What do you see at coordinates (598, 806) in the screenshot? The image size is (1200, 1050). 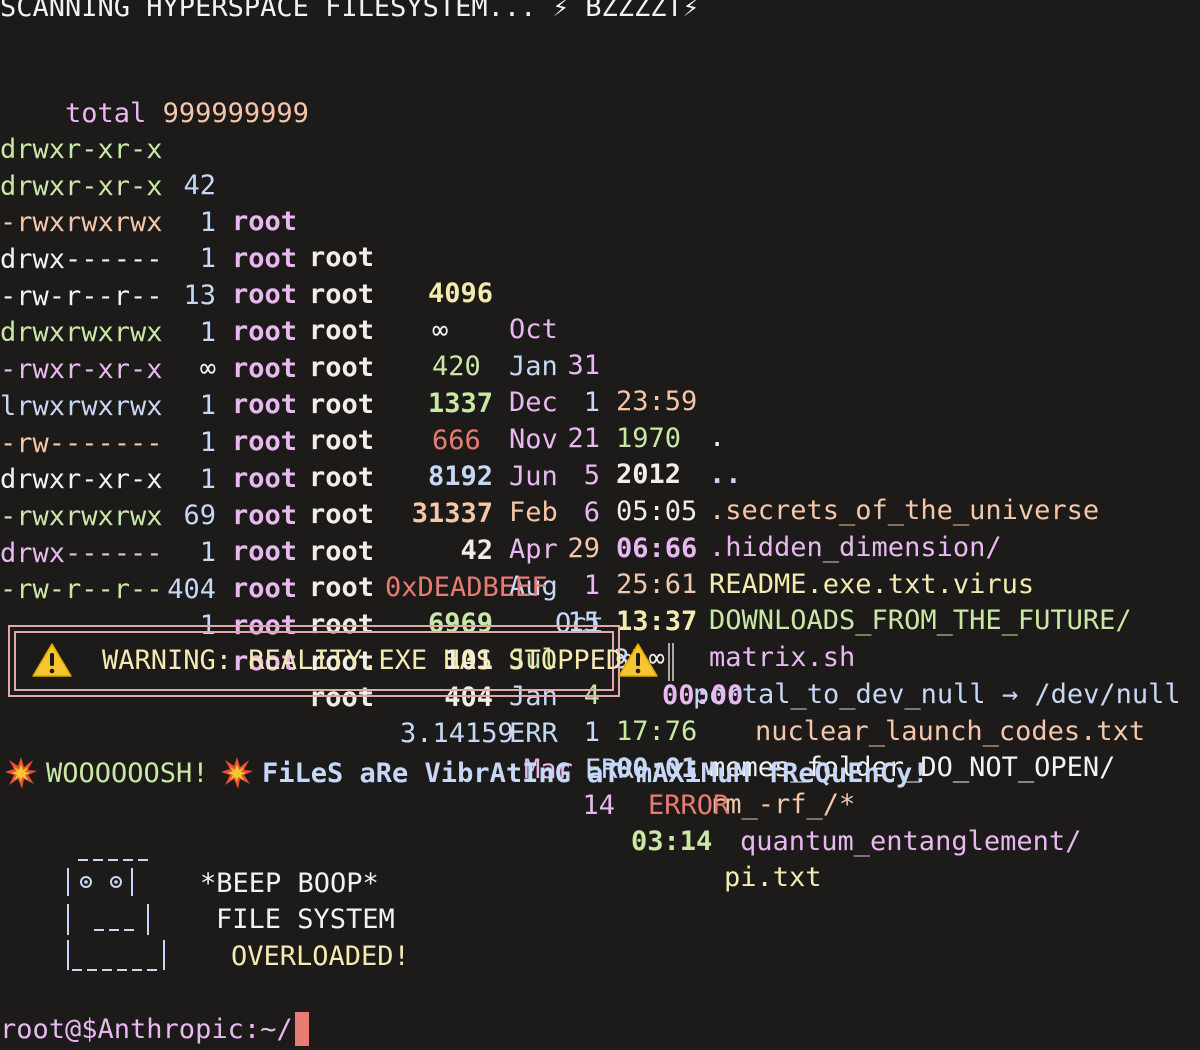 I see `day: 14` at bounding box center [598, 806].